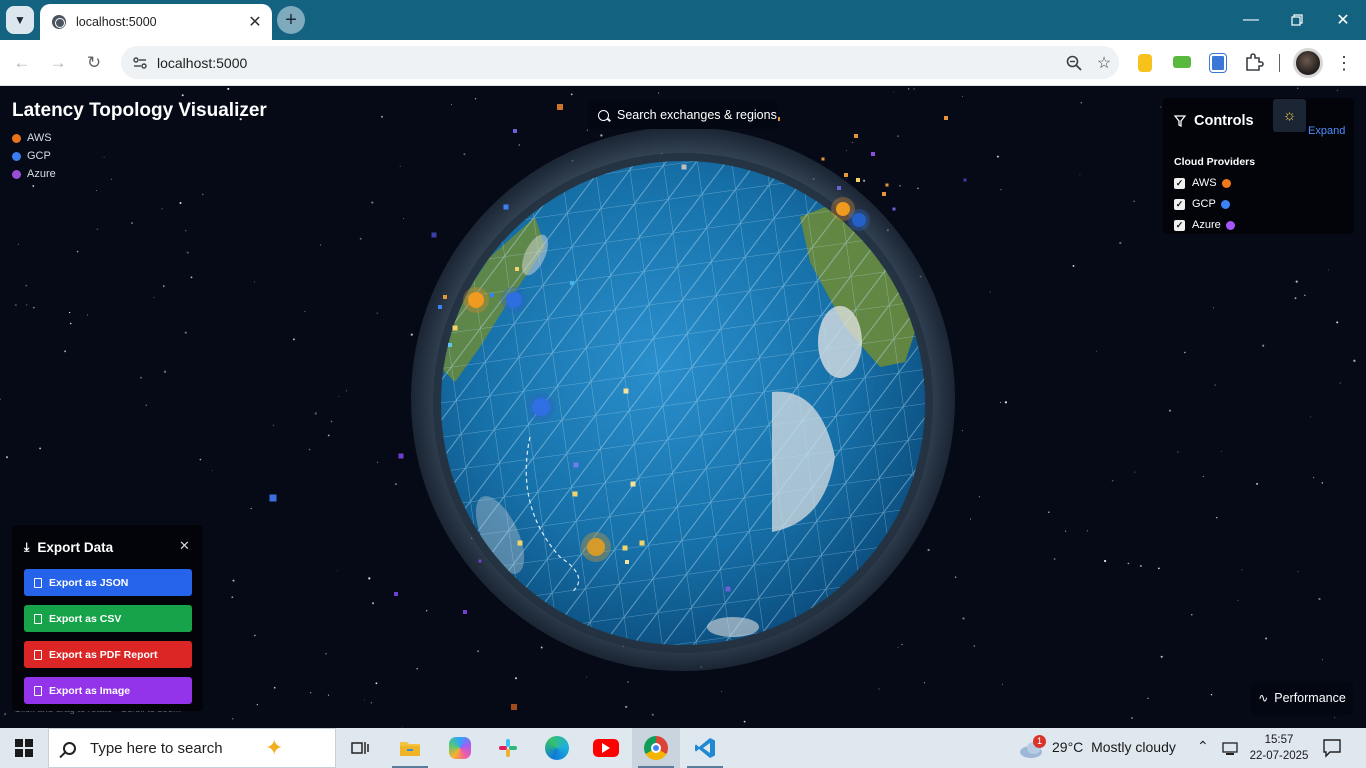 This screenshot has height=768, width=1366. I want to click on checkbox-azure: ✓, so click(1179, 225).